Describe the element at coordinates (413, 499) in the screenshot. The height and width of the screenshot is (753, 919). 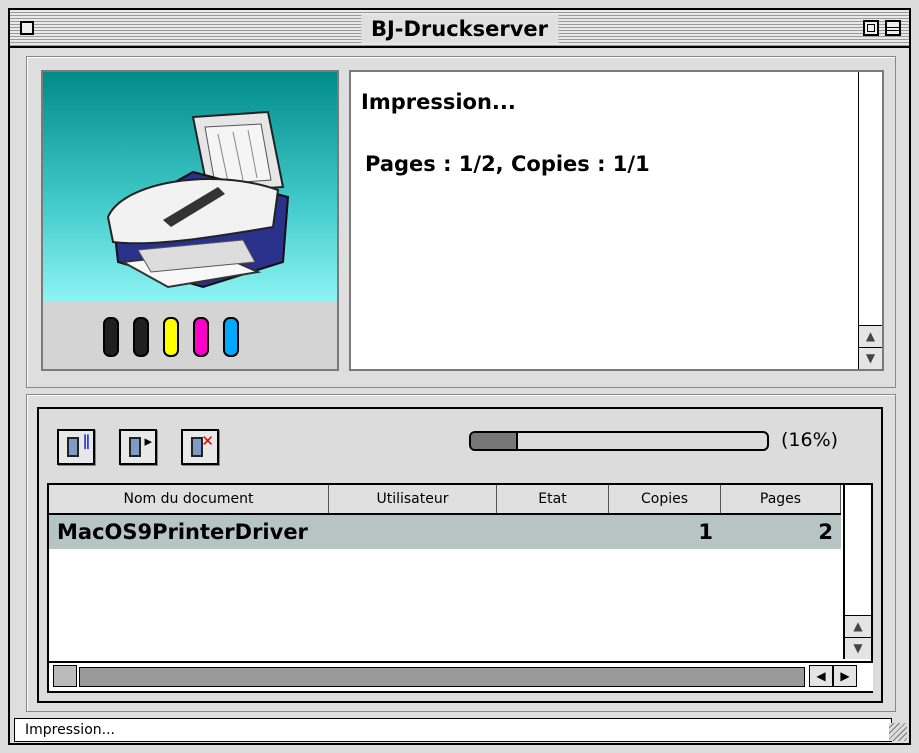
I see `column-header-user: Utilisateur` at that location.